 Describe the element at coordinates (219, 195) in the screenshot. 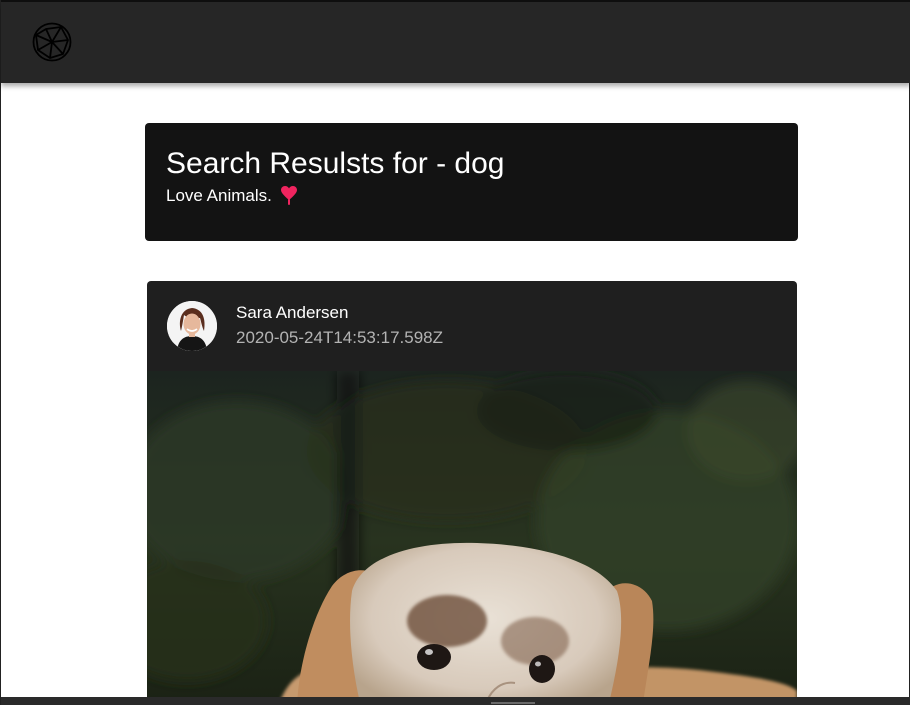

I see `subtitle-text: Love Animals.` at that location.